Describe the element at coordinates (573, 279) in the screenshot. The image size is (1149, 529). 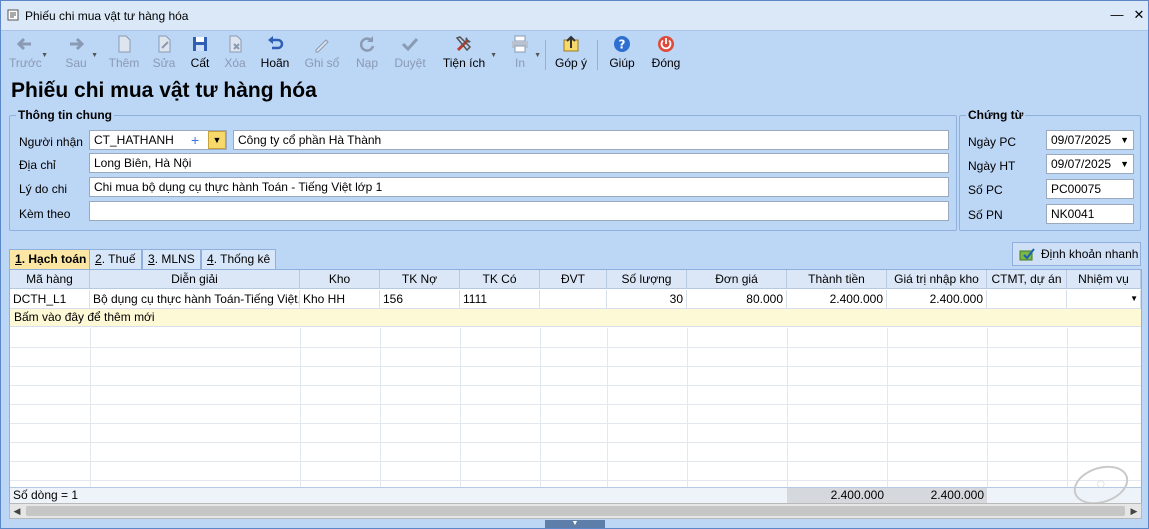
I see `col-header-dvt: ĐVT` at that location.